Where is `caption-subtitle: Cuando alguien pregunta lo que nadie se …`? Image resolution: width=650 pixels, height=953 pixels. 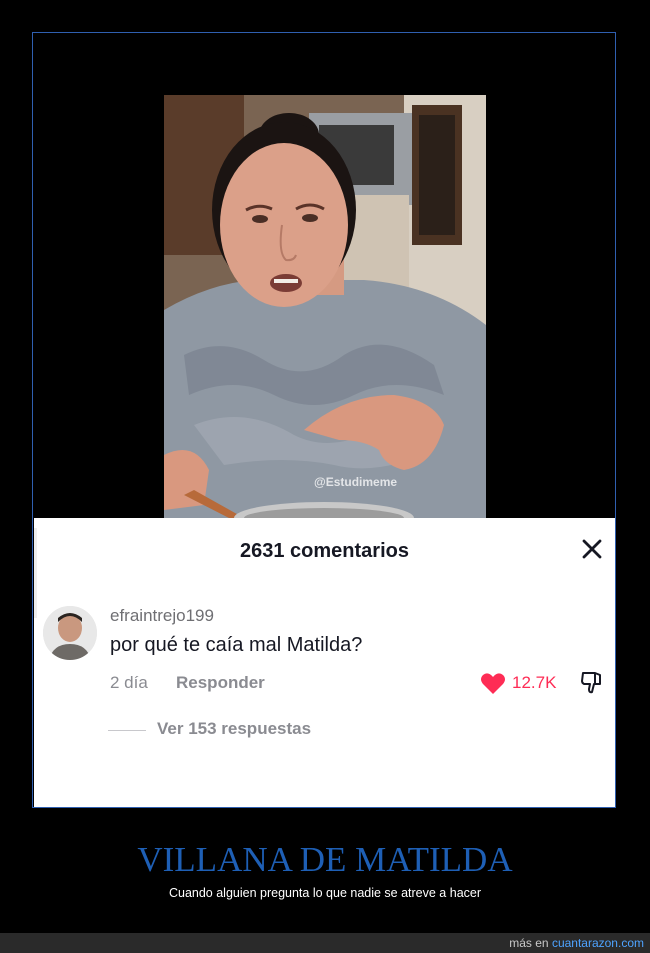 caption-subtitle: Cuando alguien pregunta lo que nadie se … is located at coordinates (325, 893).